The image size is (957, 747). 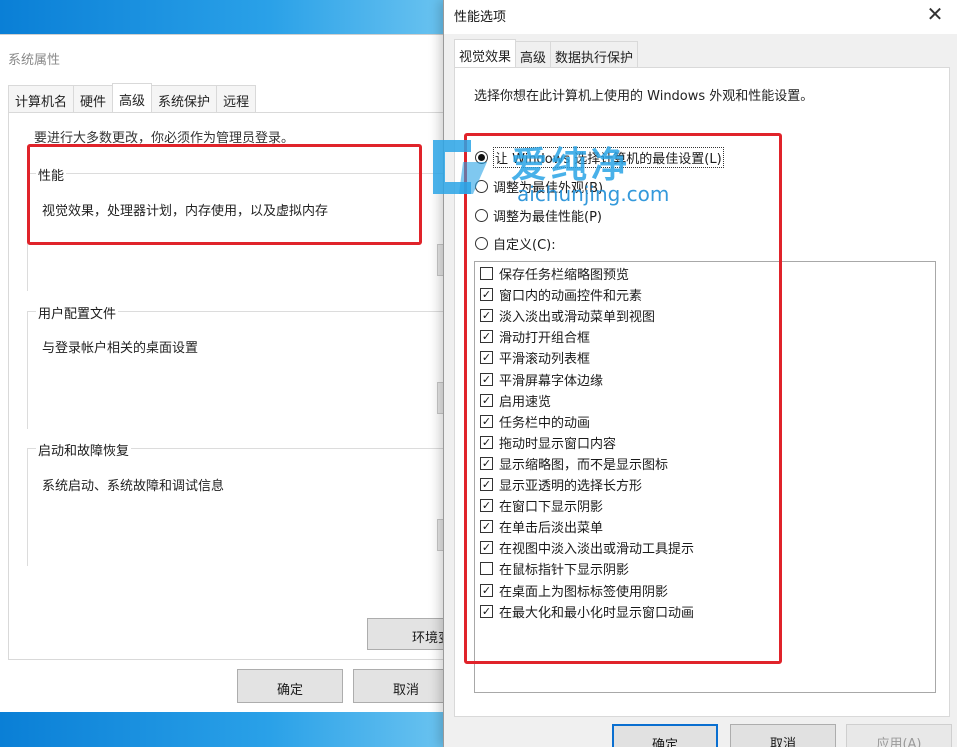 I want to click on system-properties-tabs: 计算机名 硬件 高级 系统保护 远程, so click(x=132, y=97).